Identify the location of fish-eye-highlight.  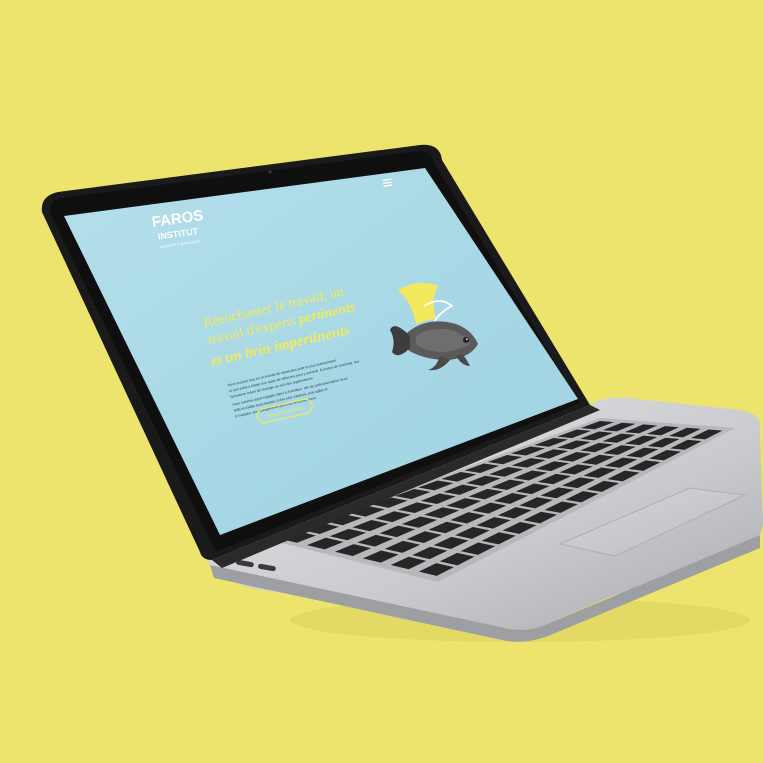
(466, 339).